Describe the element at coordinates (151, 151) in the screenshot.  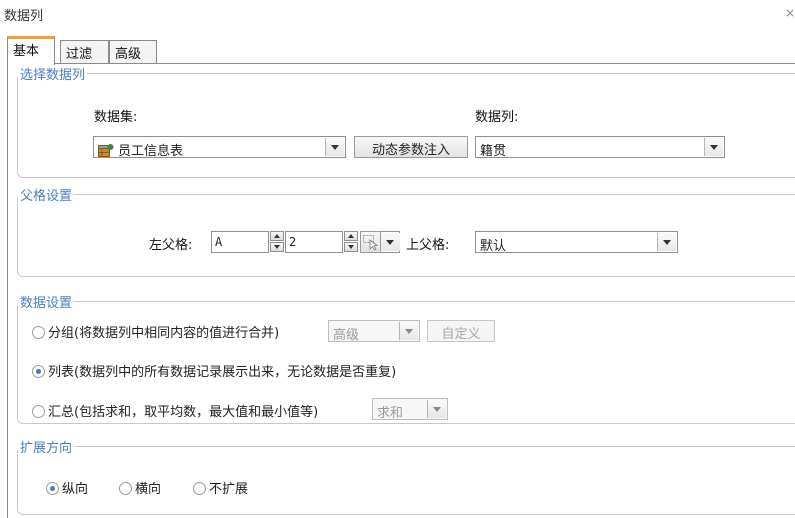
I see `dataset-value: 员工信息表` at that location.